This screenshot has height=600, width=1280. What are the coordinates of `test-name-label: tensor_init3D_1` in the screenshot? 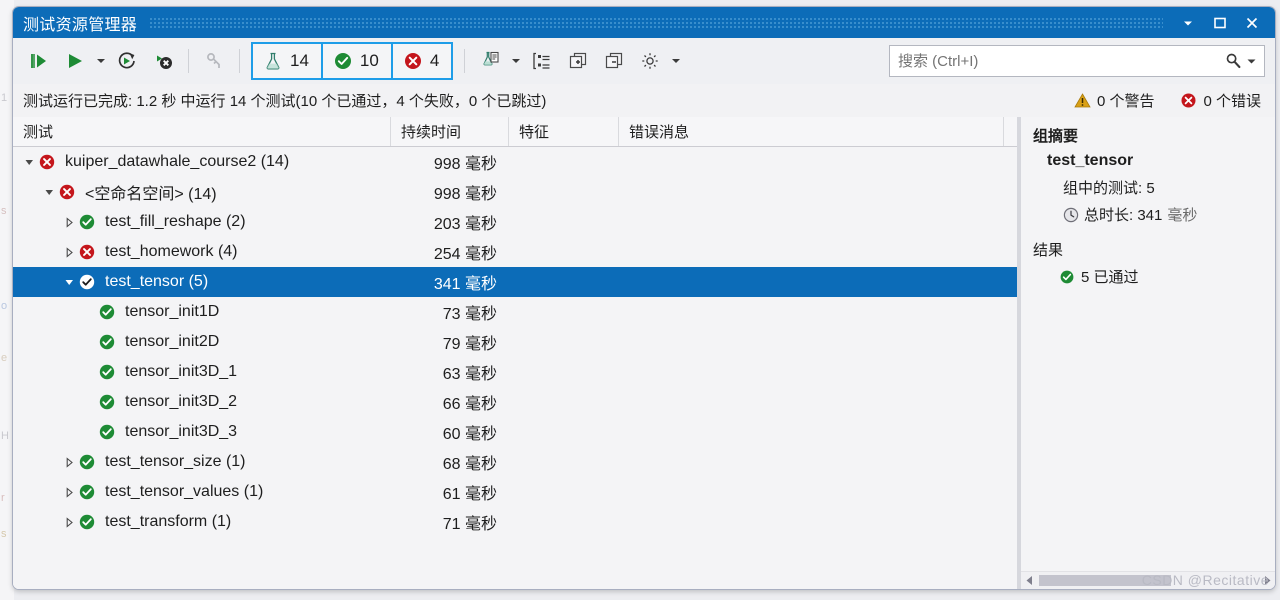 It's located at (181, 371).